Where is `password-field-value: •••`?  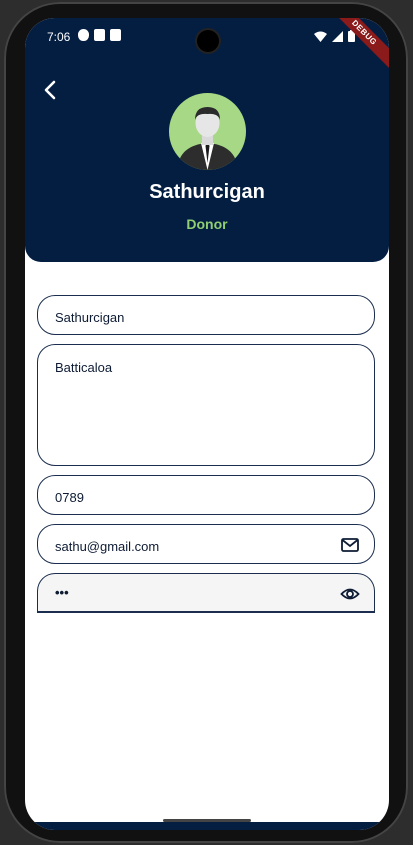
password-field-value: ••• is located at coordinates (62, 592).